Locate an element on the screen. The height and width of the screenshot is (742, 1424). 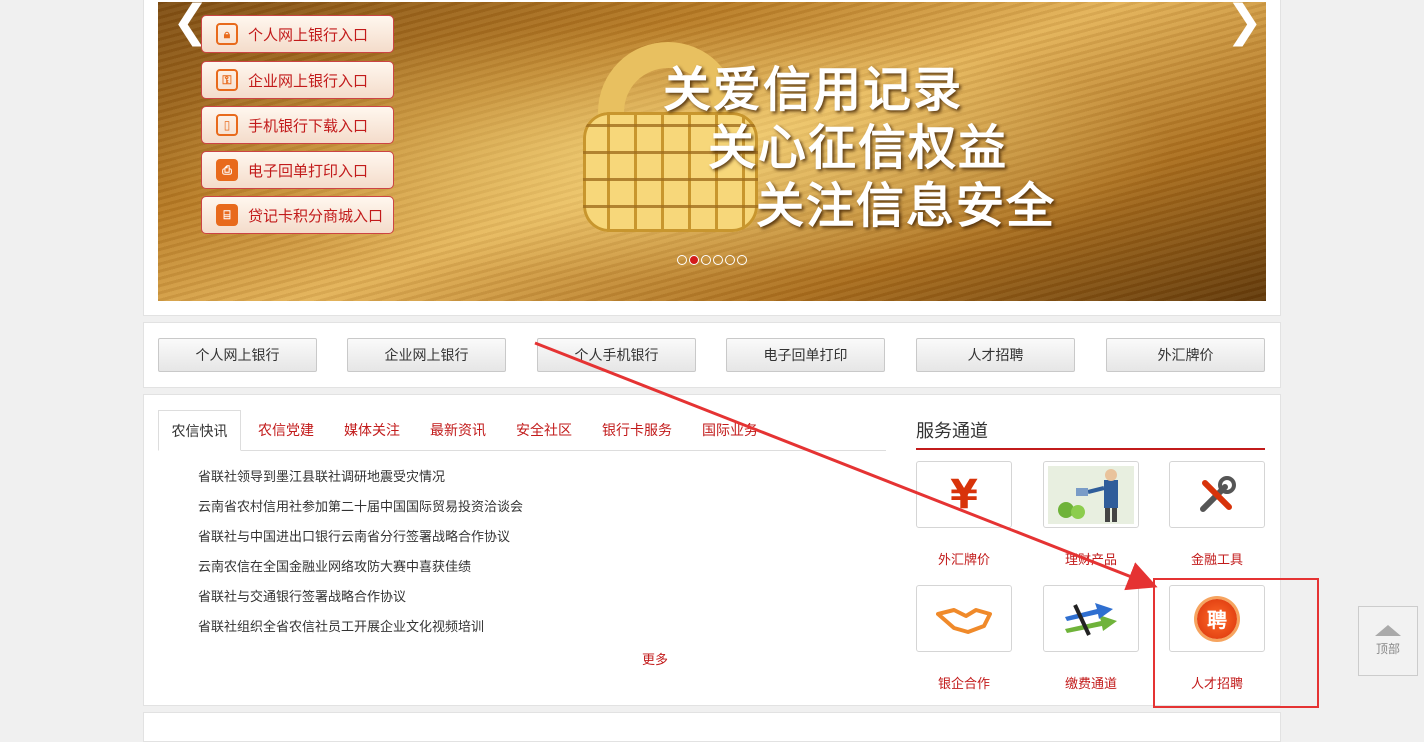
back-to-top-button: 顶部 is located at coordinates (1388, 641).